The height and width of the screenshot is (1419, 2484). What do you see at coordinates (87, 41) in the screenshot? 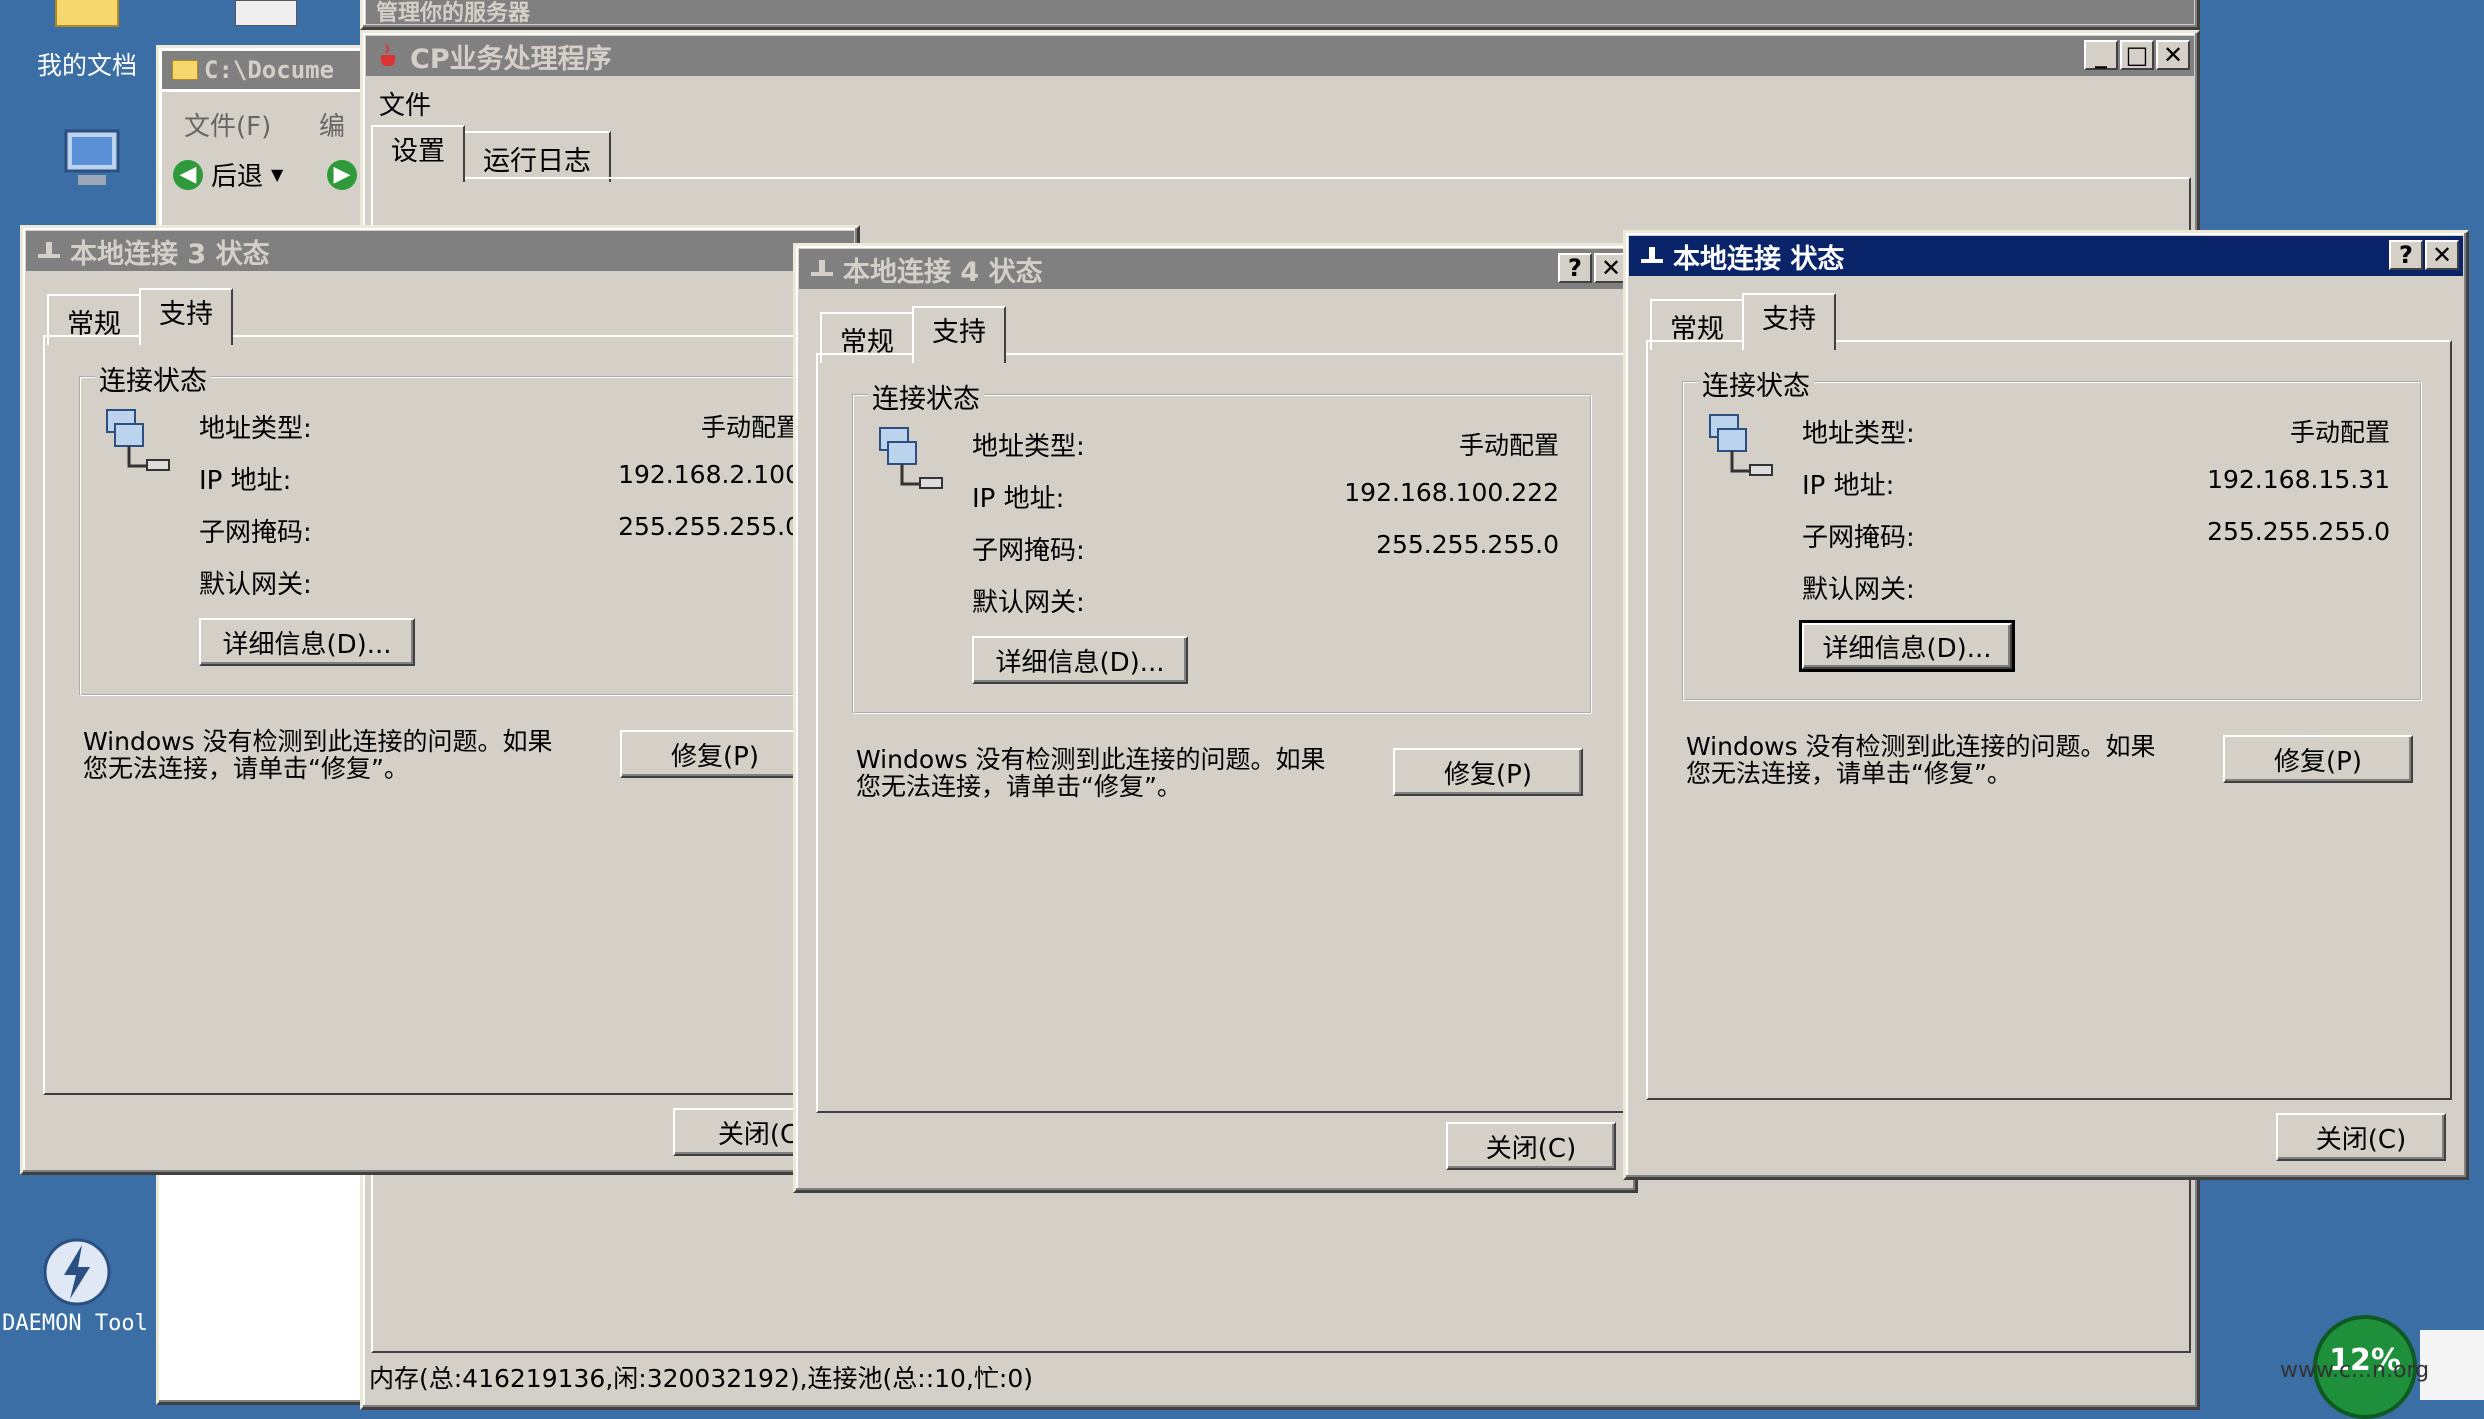
I see `desktop-icon-my-documents: 我的文档` at bounding box center [87, 41].